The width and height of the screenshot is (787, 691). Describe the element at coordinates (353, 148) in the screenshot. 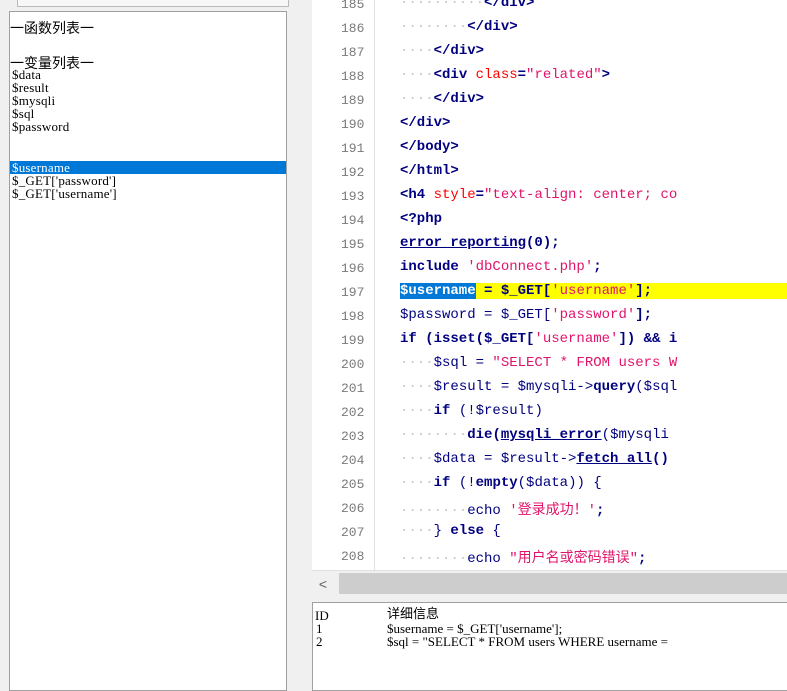

I see `line-number: 191` at that location.